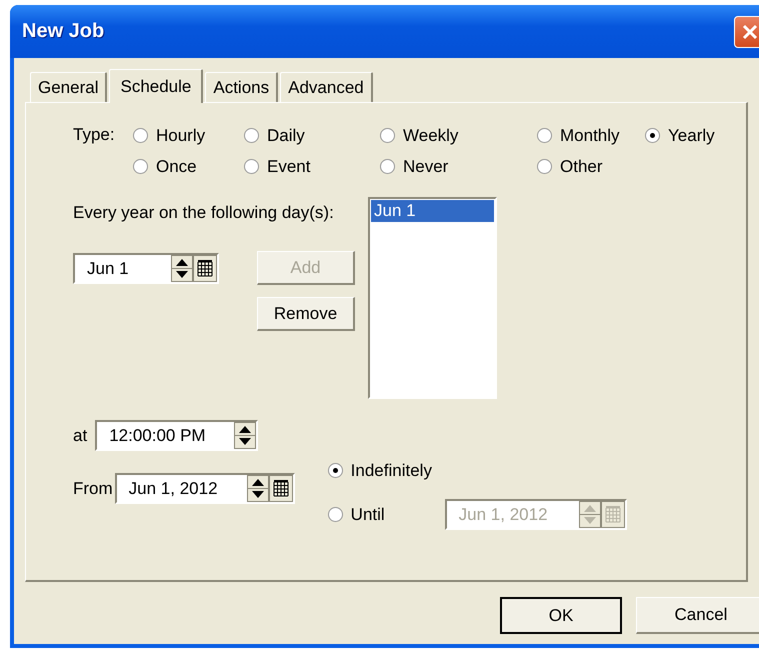  What do you see at coordinates (425, 166) in the screenshot?
I see `radio-label: Never` at bounding box center [425, 166].